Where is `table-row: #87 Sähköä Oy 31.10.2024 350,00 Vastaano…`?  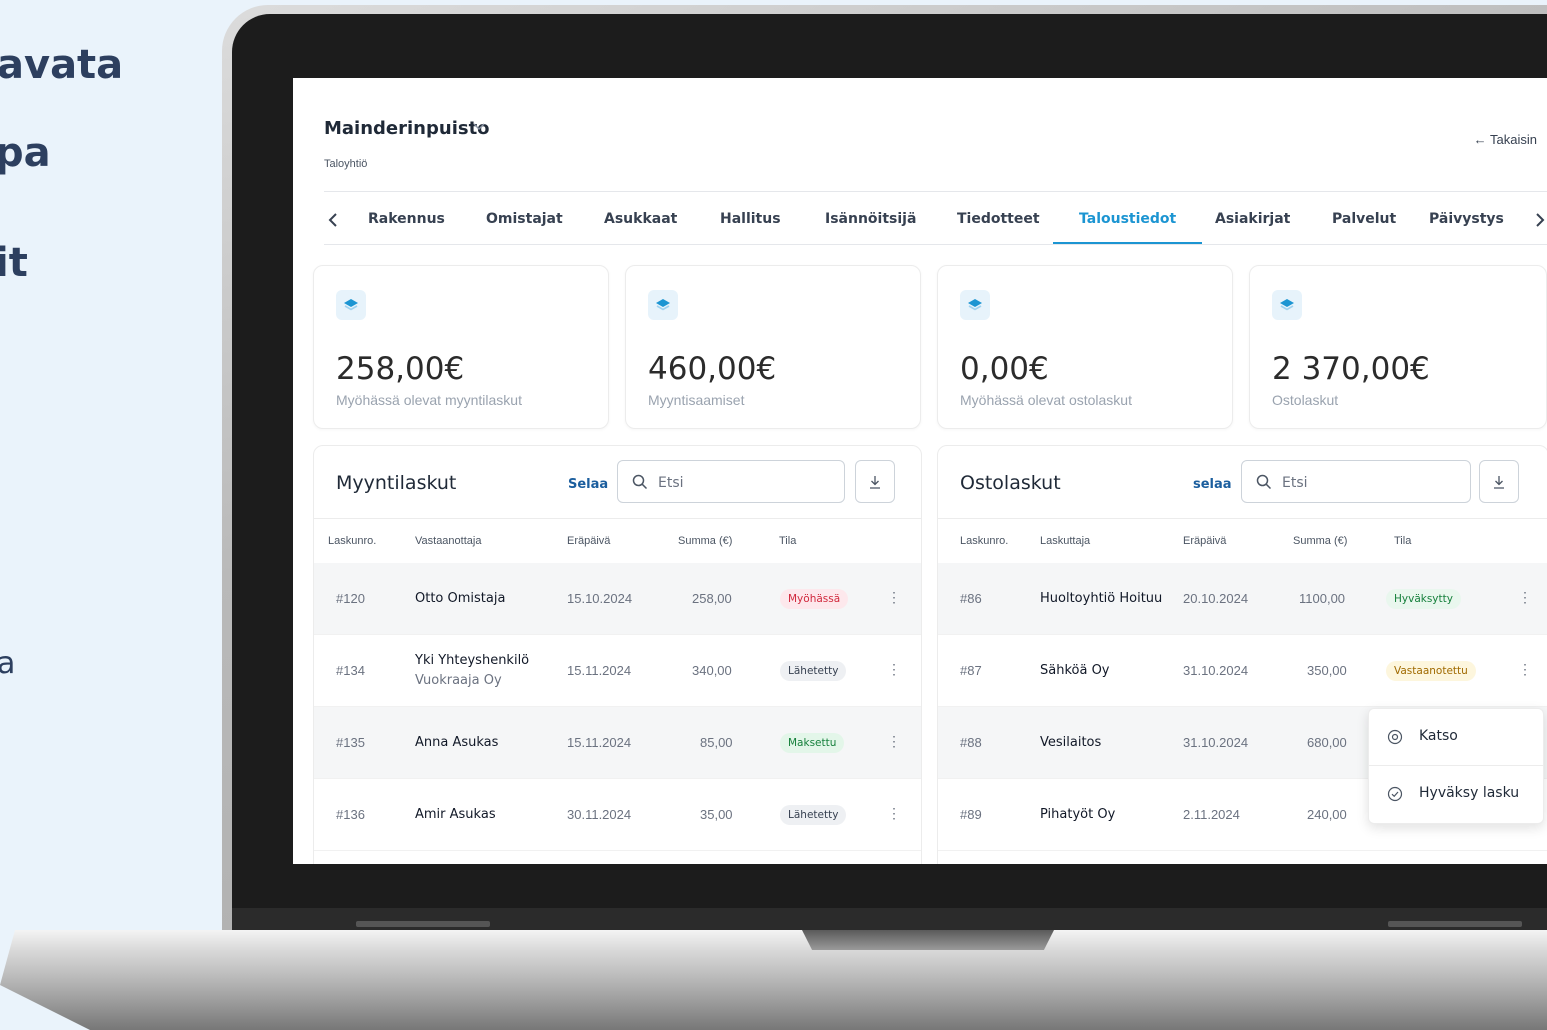 table-row: #87 Sähköä Oy 31.10.2024 350,00 Vastaano… is located at coordinates (1242, 671).